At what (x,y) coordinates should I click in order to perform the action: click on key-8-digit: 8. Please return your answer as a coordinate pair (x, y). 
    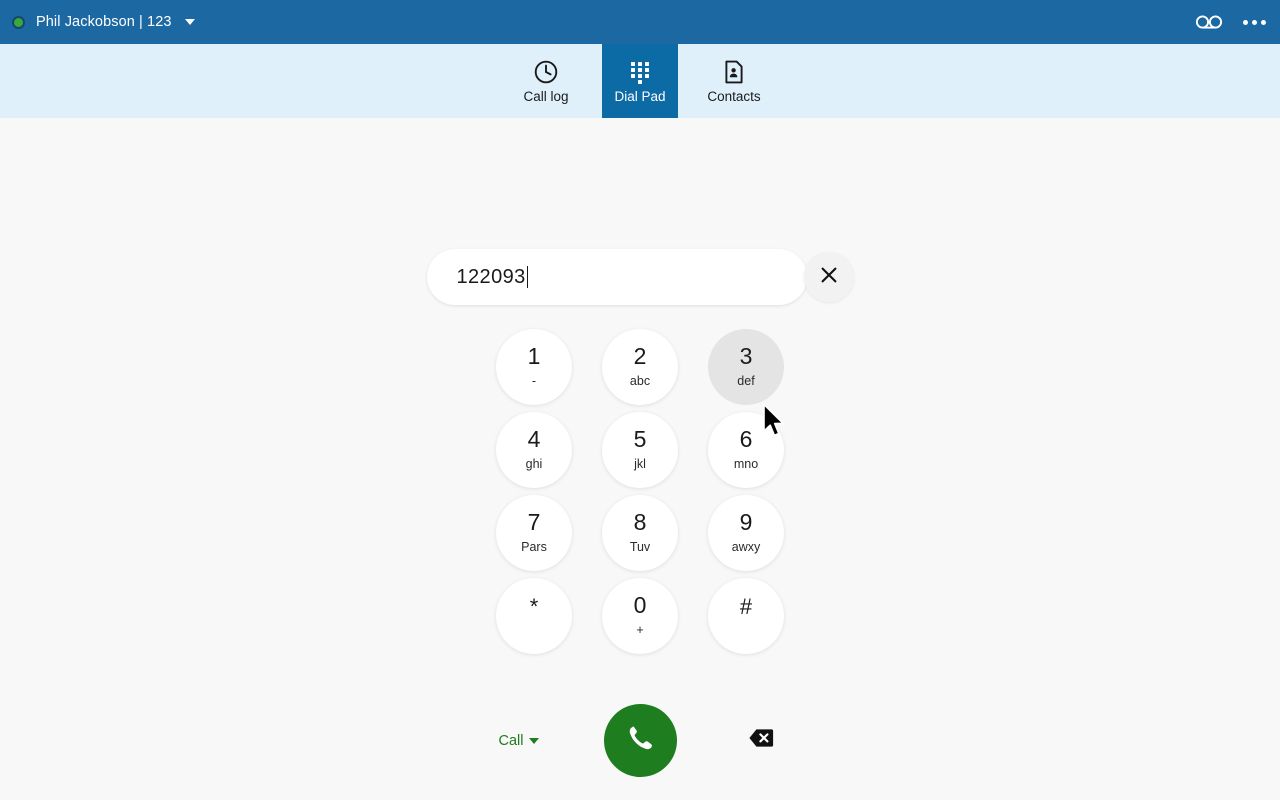
    Looking at the image, I should click on (640, 522).